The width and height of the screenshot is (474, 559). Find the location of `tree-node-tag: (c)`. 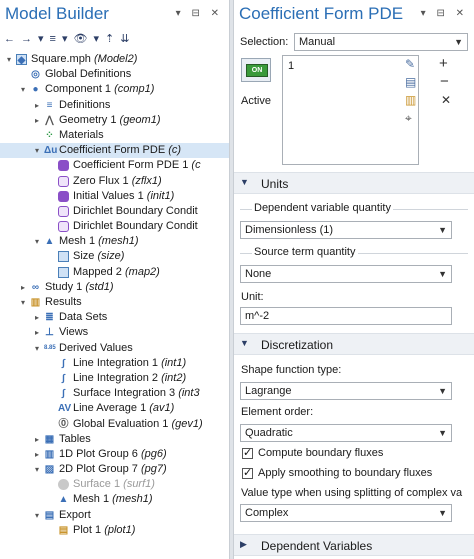

tree-node-tag: (c) is located at coordinates (175, 150).